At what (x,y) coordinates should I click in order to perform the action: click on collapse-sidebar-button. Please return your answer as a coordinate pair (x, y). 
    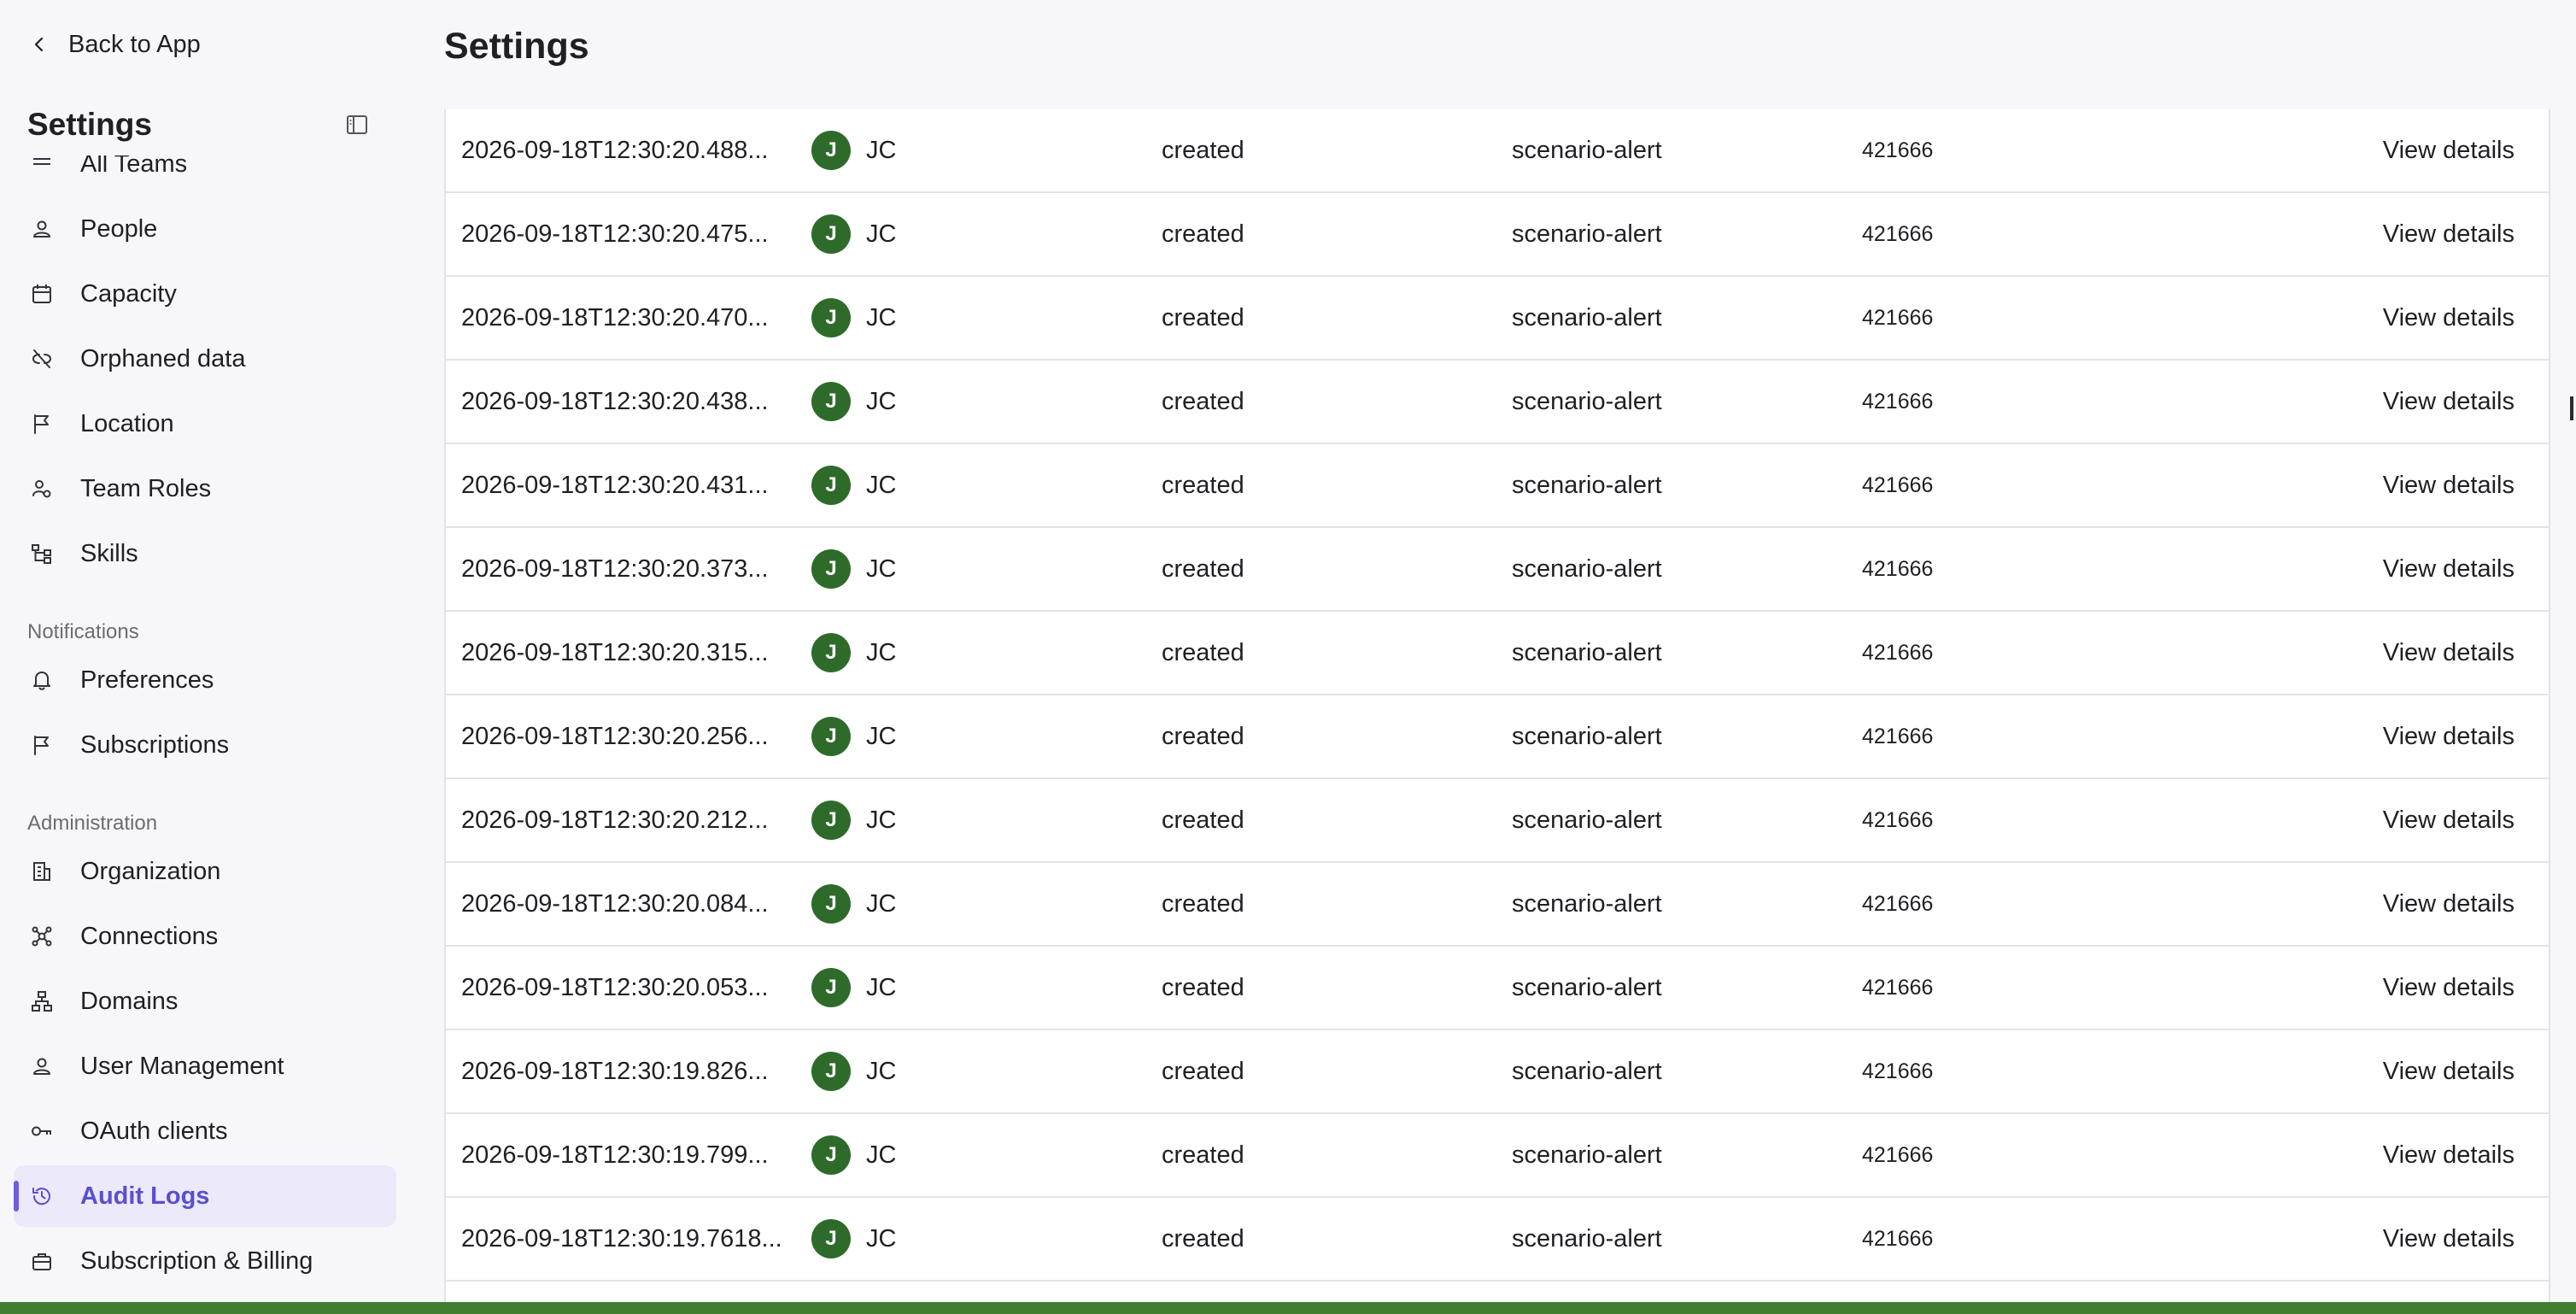
    Looking at the image, I should click on (357, 125).